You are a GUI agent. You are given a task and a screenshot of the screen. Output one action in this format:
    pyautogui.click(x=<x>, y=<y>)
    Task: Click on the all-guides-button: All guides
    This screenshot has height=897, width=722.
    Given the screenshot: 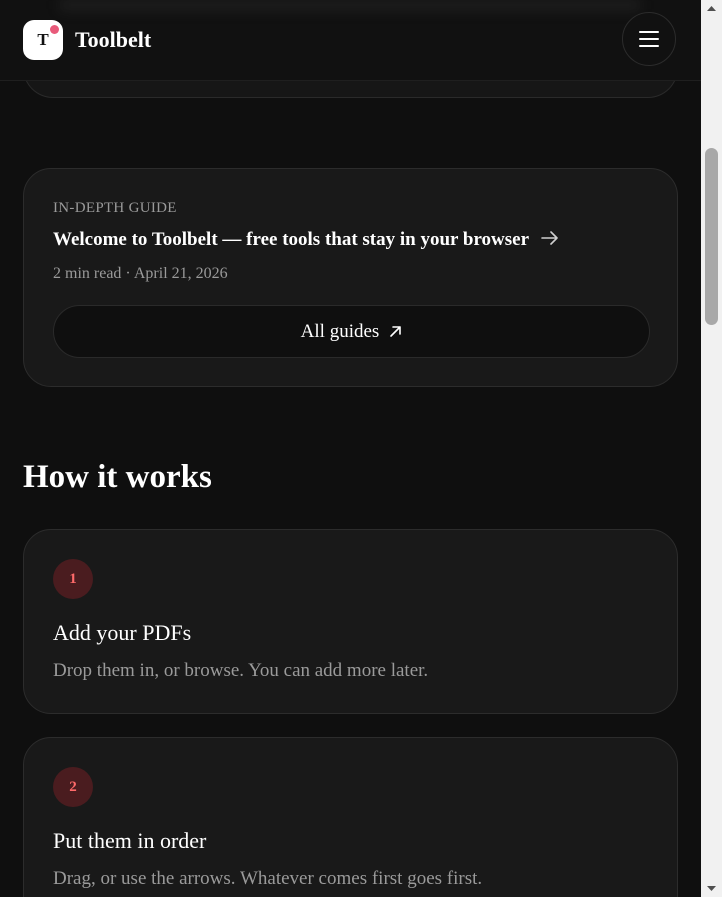 What is the action you would take?
    pyautogui.click(x=351, y=331)
    